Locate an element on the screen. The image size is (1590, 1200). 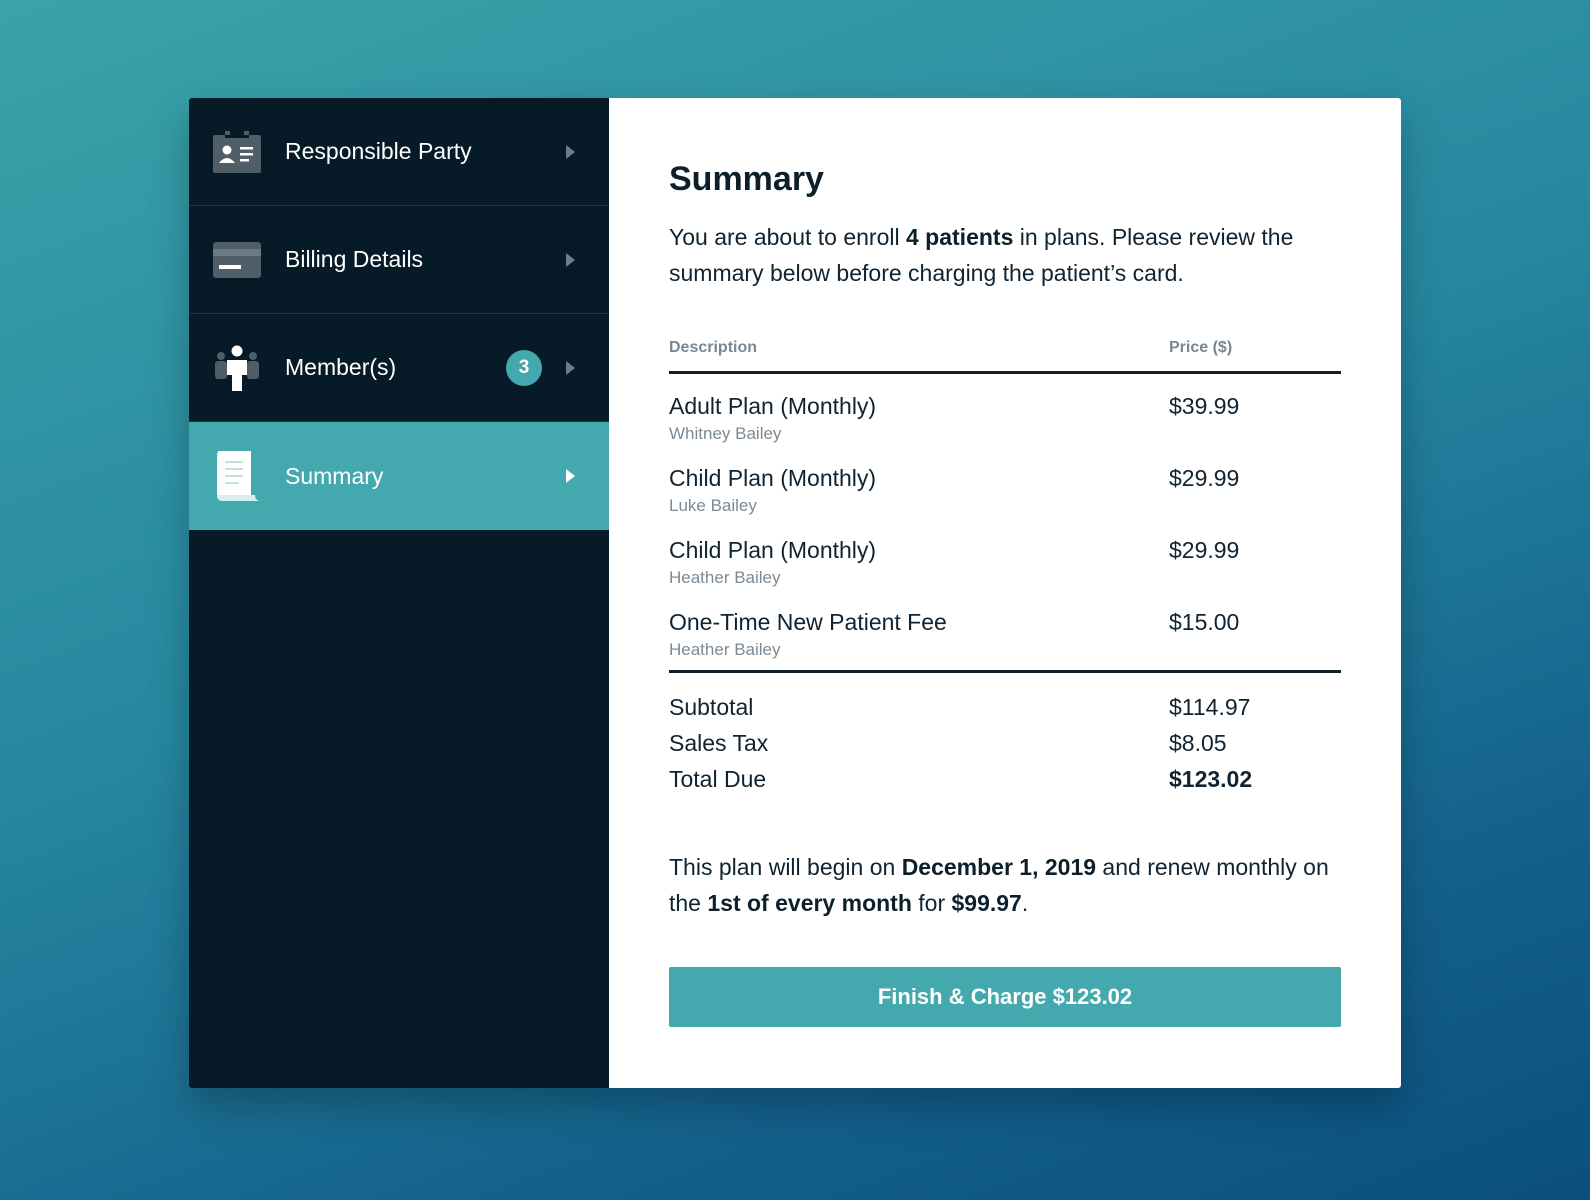
note-text: . is located at coordinates (1025, 903).